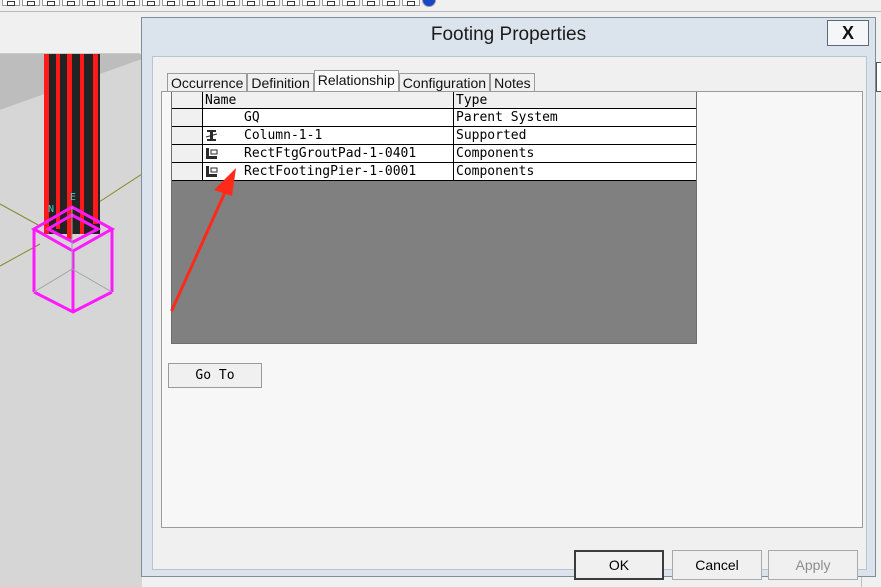  I want to click on name-cell-text: RectFootingPier-1-0001, so click(330, 171).